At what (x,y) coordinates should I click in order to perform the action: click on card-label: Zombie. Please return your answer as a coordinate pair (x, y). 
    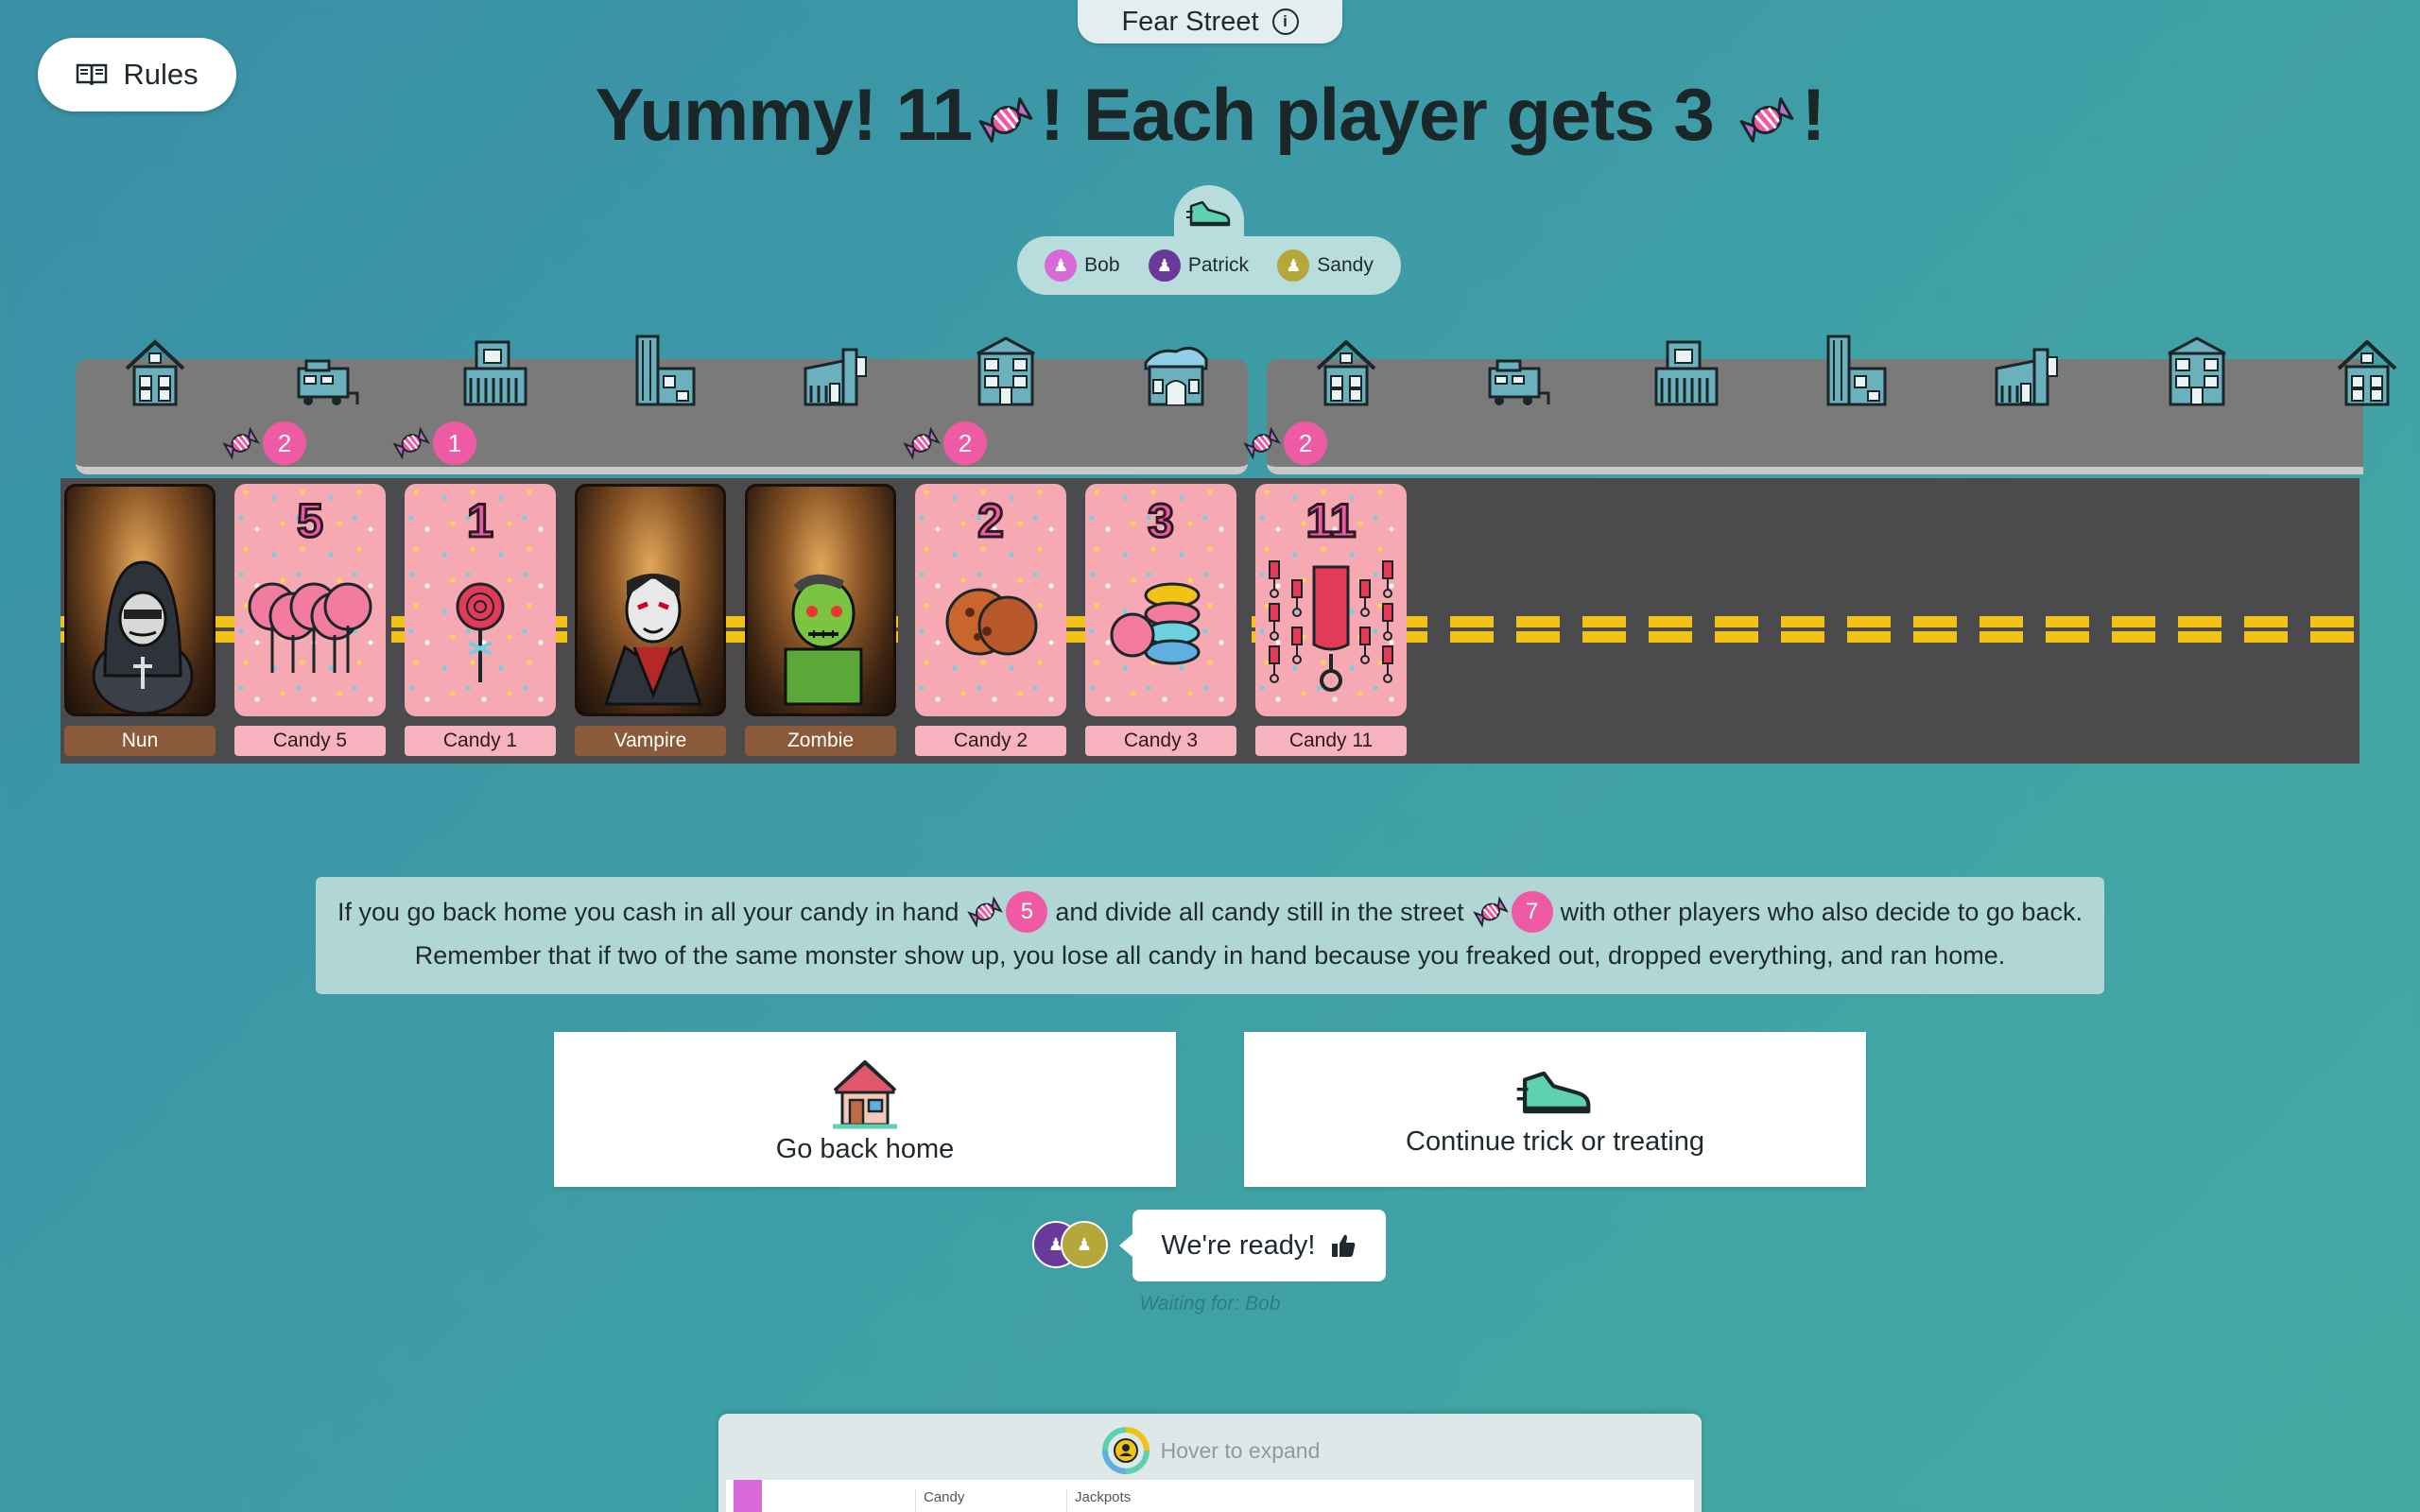
    Looking at the image, I should click on (820, 741).